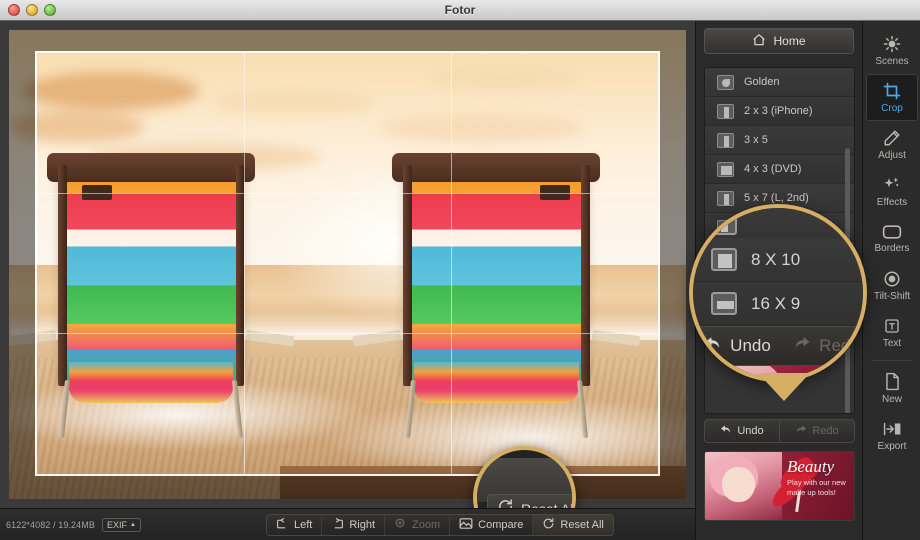  What do you see at coordinates (892, 202) in the screenshot?
I see `tool-label: Effects` at bounding box center [892, 202].